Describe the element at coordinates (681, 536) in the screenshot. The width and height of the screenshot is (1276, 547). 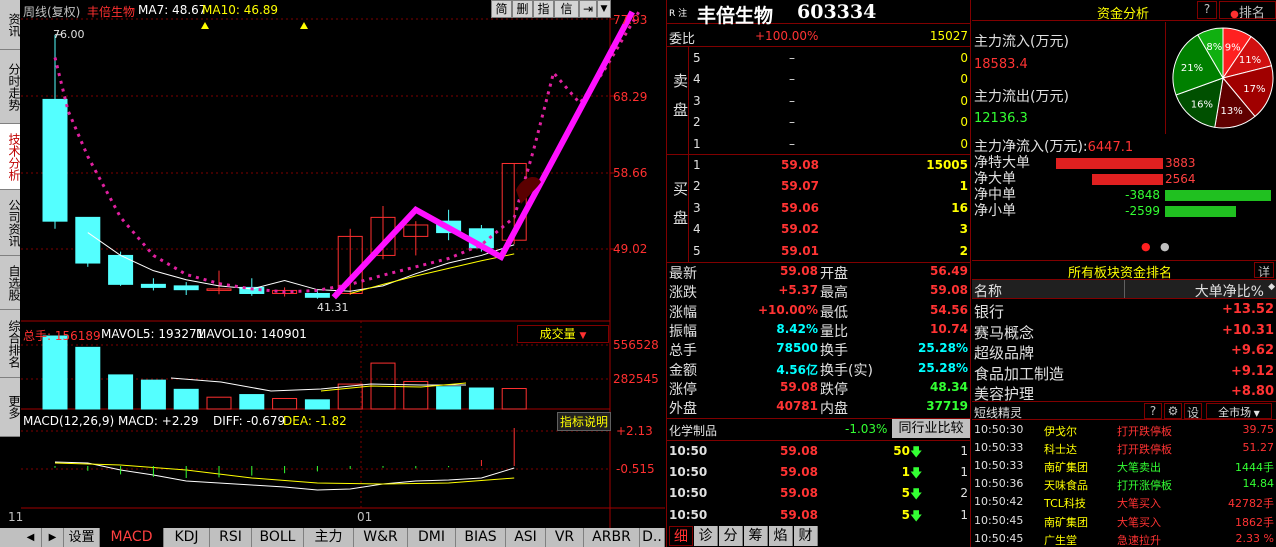
I see `quote-tab: 细` at that location.